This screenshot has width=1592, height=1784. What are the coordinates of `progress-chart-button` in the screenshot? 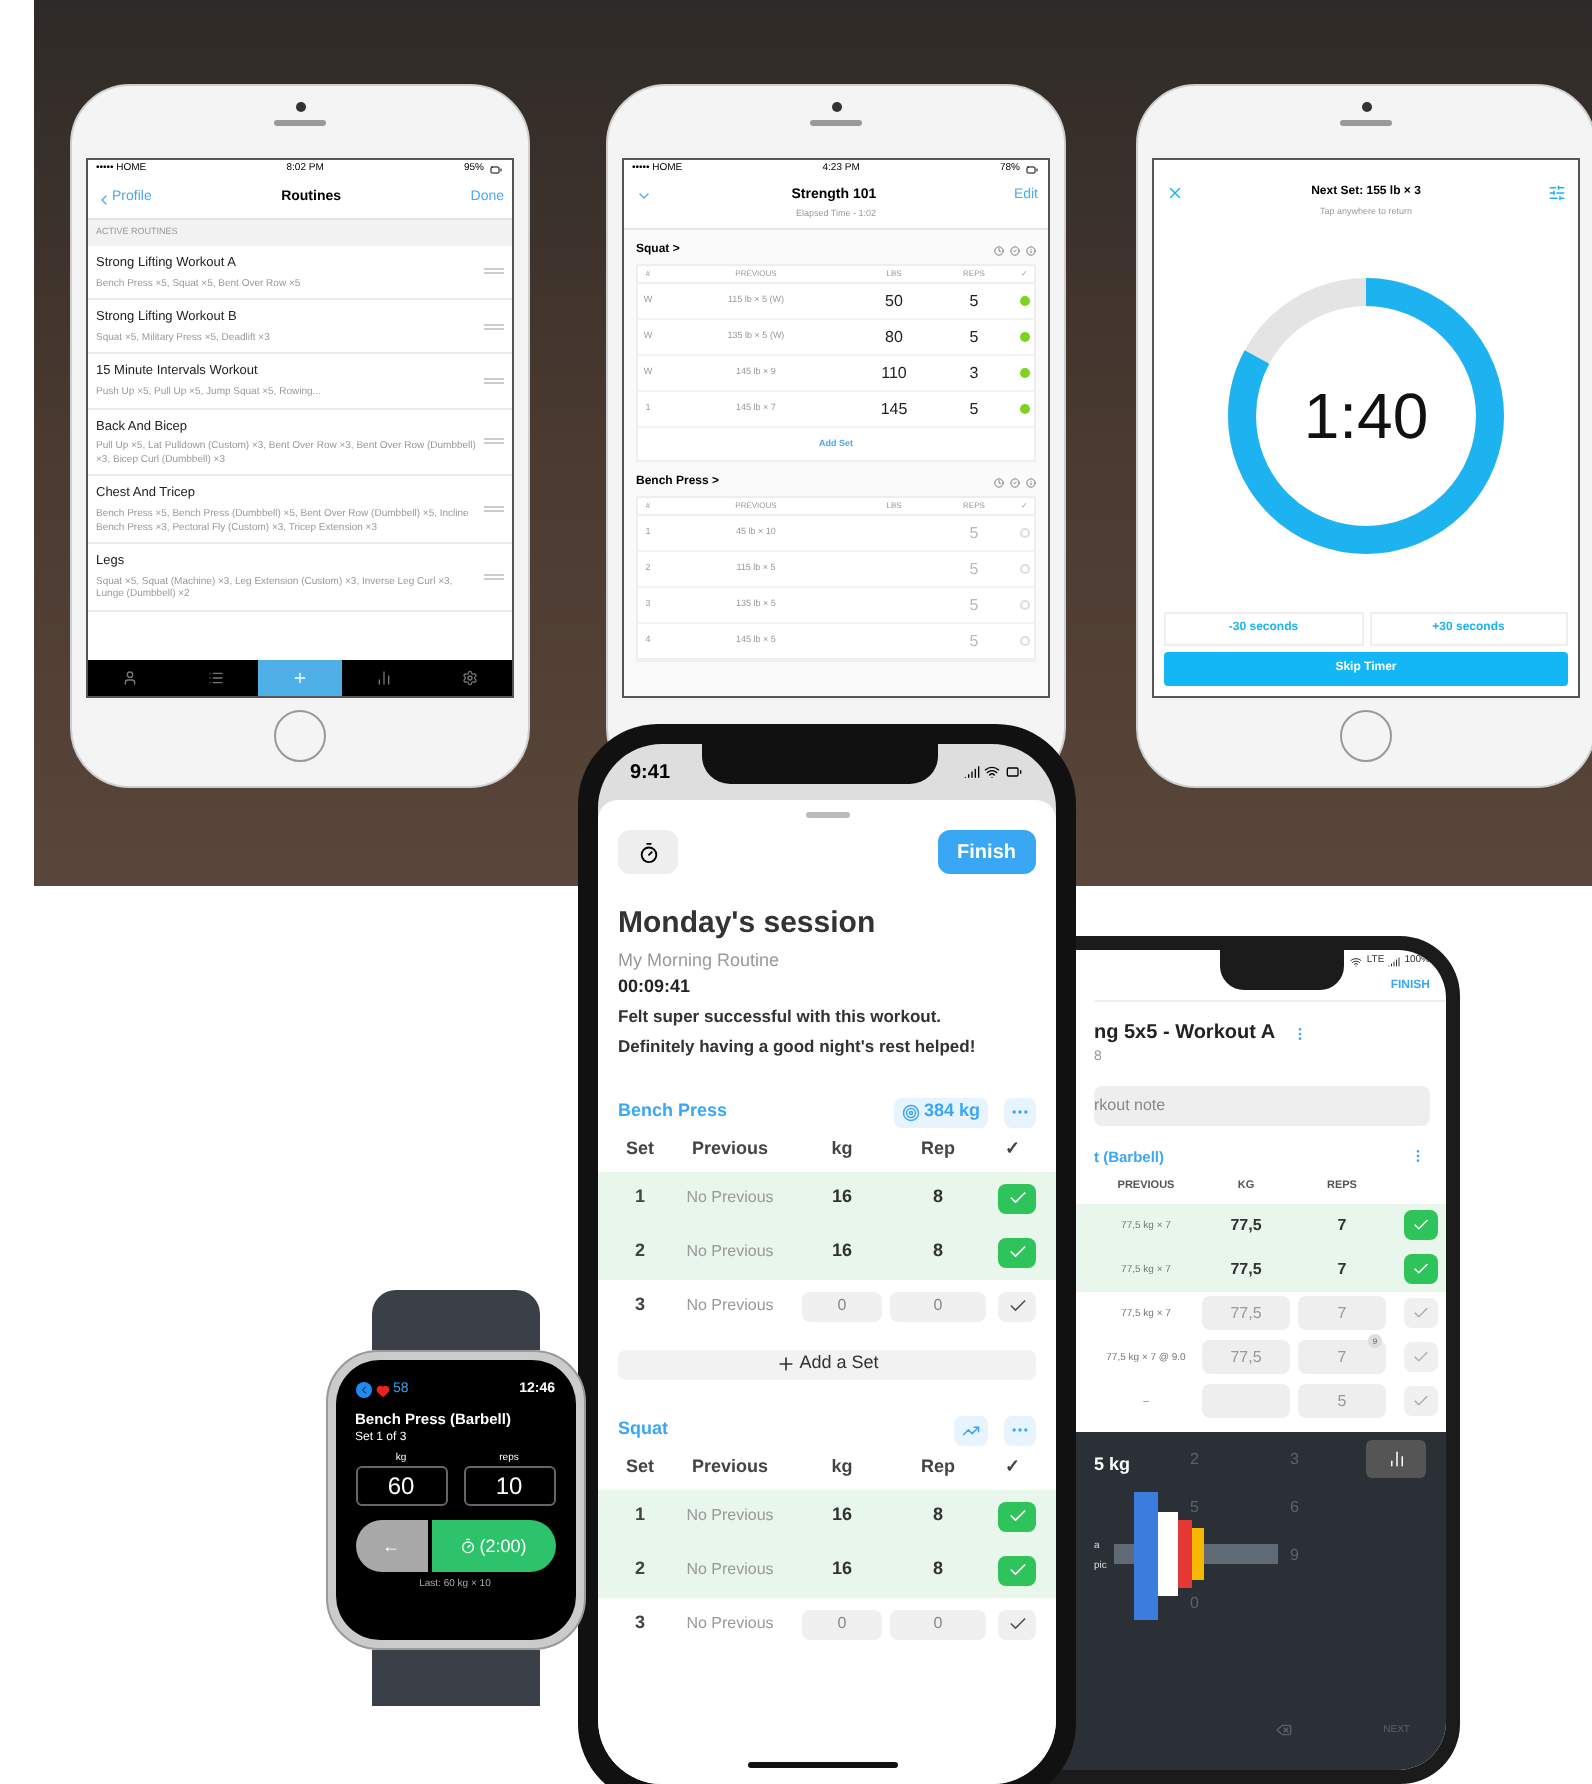 It's located at (971, 1430).